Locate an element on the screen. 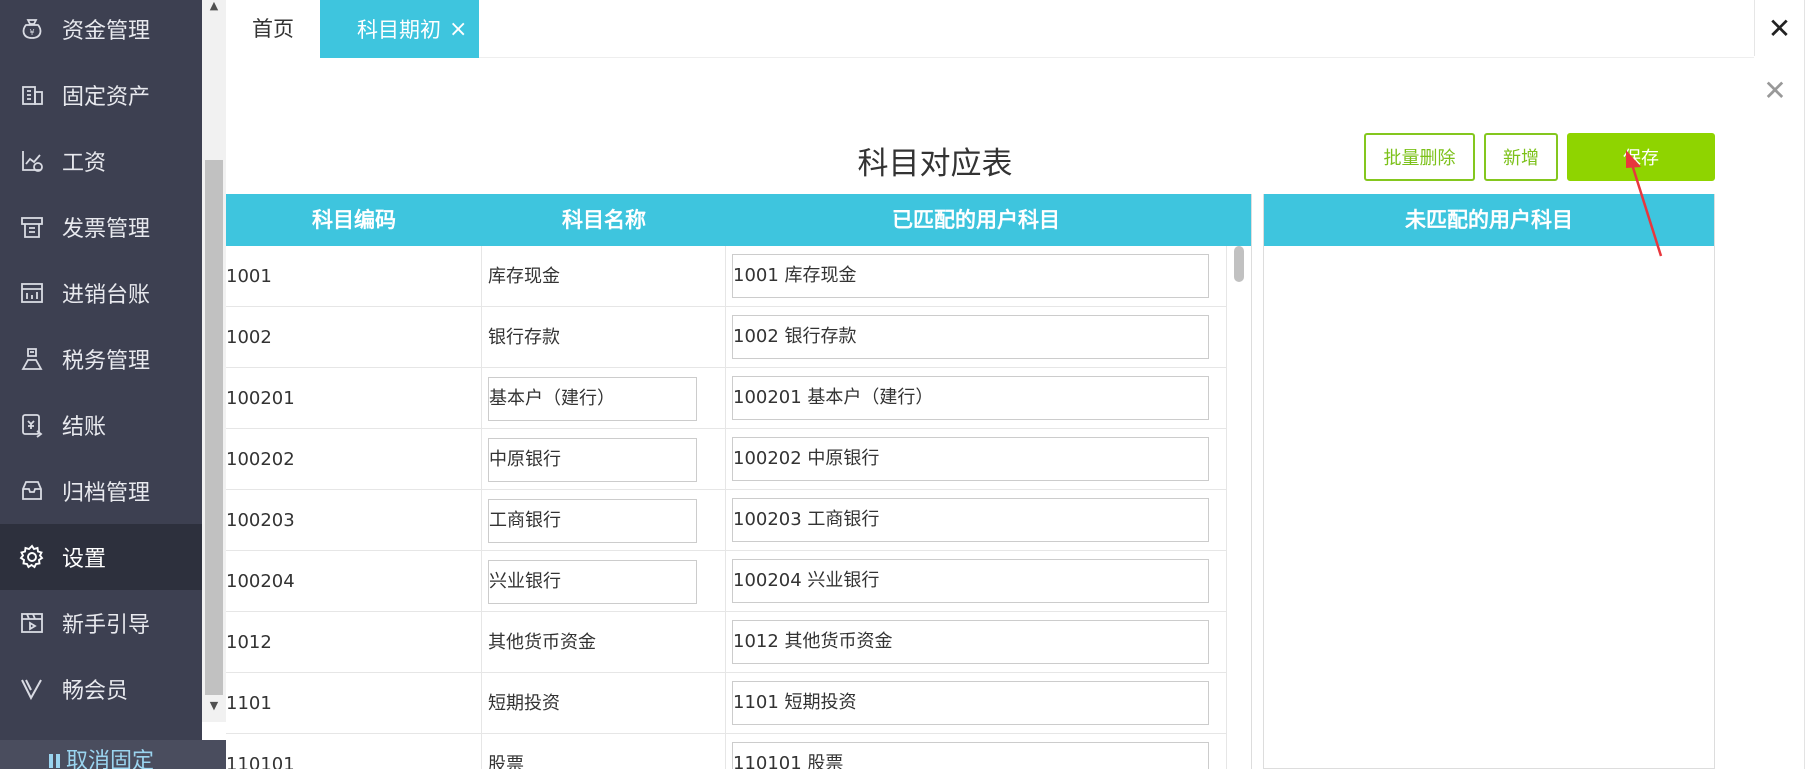 This screenshot has width=1811, height=769. name-text: 银行存款 is located at coordinates (524, 337).